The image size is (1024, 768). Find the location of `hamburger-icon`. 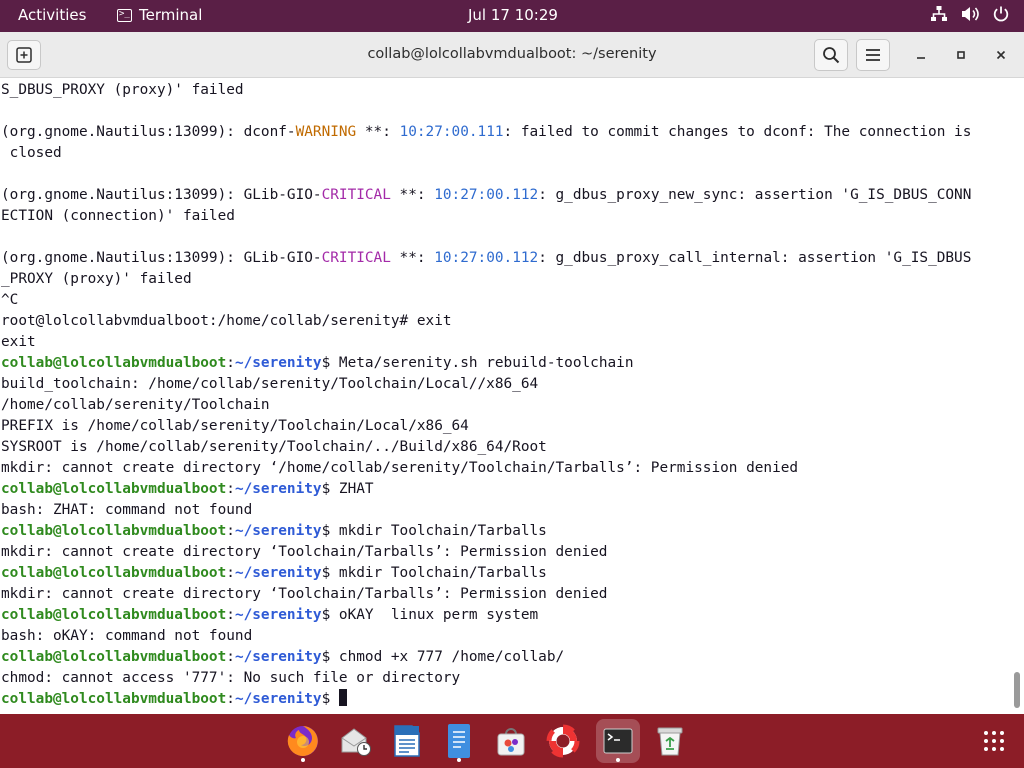

hamburger-icon is located at coordinates (873, 55).